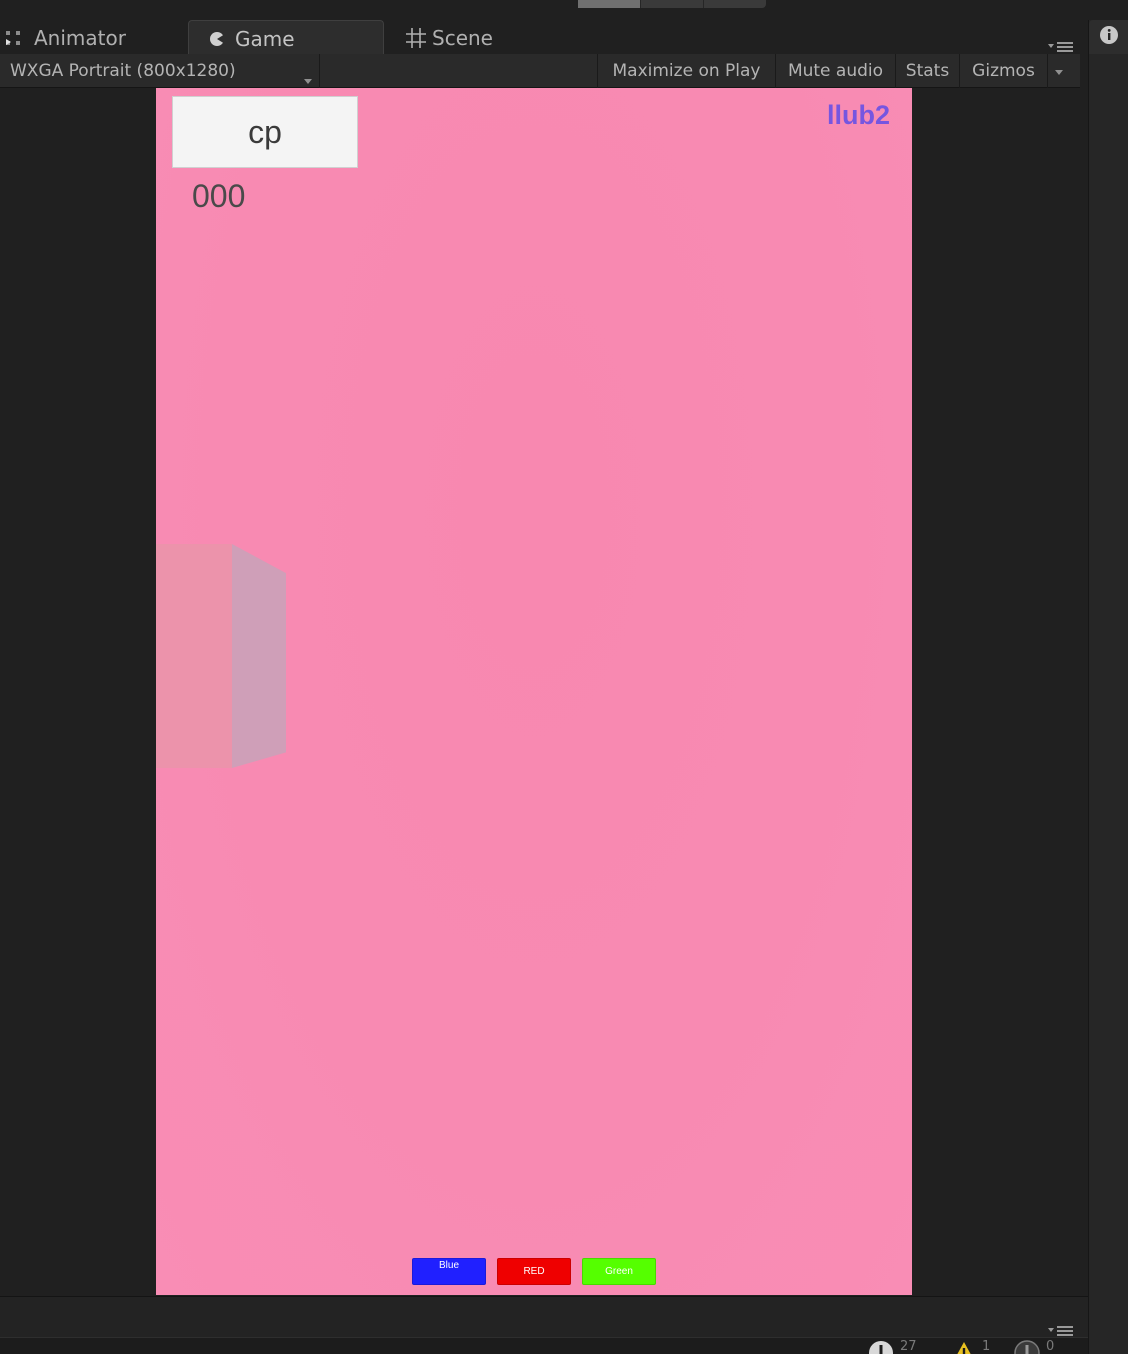 The width and height of the screenshot is (1128, 1354). Describe the element at coordinates (1027, 1347) in the screenshot. I see `console-error-icon` at that location.